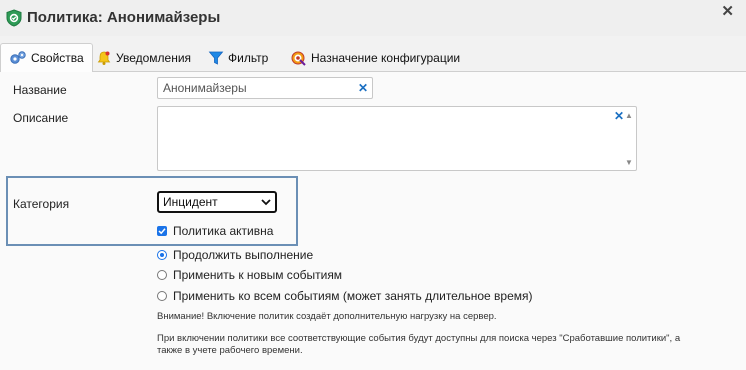  I want to click on clear-description-icon: ✕, so click(619, 116).